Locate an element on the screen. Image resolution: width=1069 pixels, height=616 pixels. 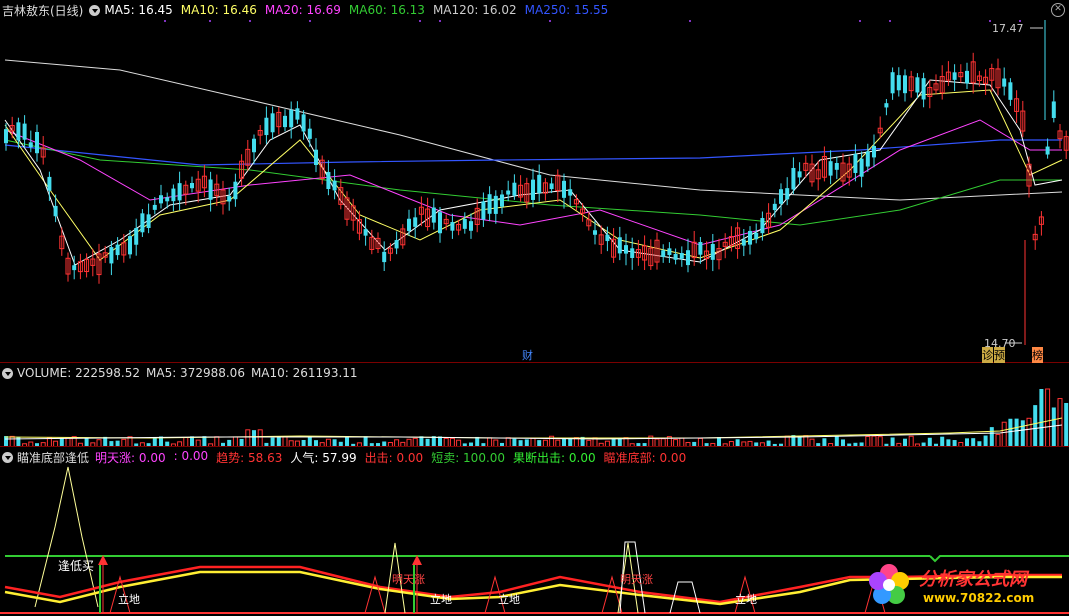
volume-ma10: MA10: 261193.11 is located at coordinates (304, 373).